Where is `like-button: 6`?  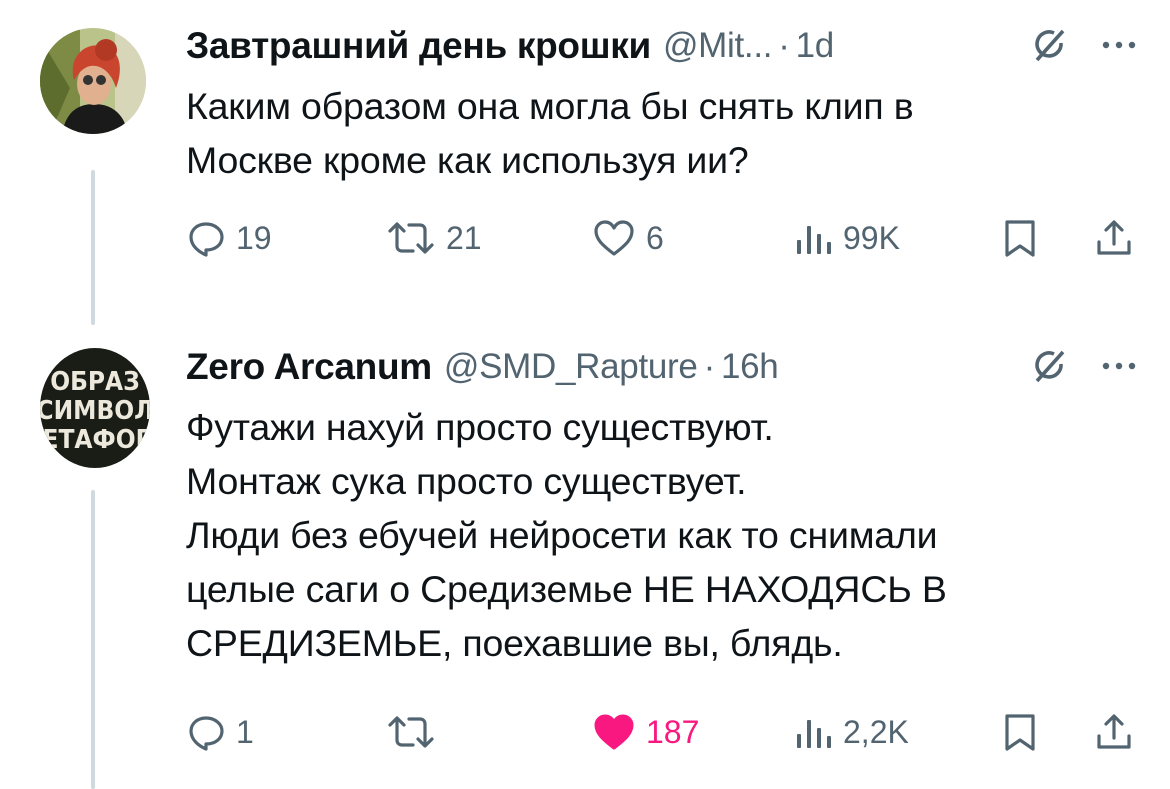 like-button: 6 is located at coordinates (628, 238).